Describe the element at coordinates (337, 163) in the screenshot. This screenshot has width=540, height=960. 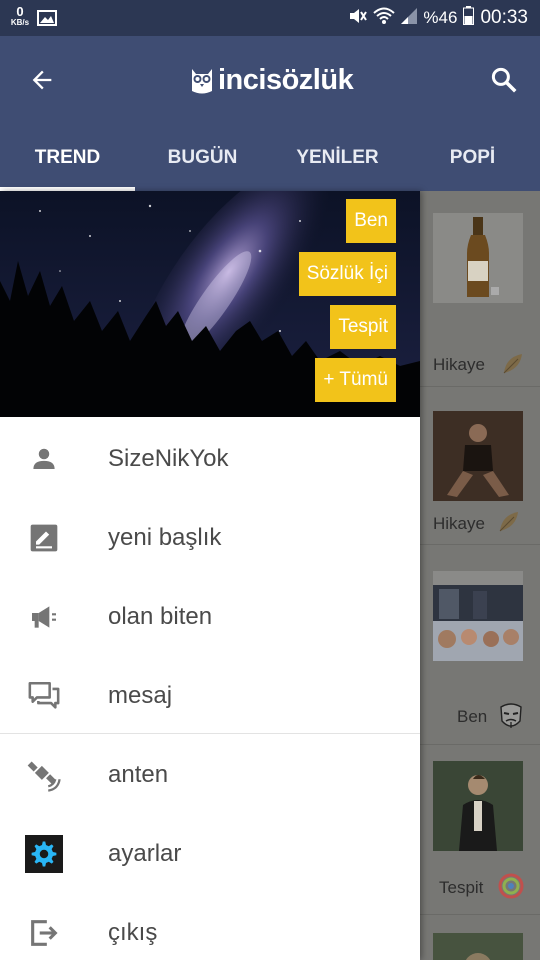
I see `tab-yeniler: YENİLER` at that location.